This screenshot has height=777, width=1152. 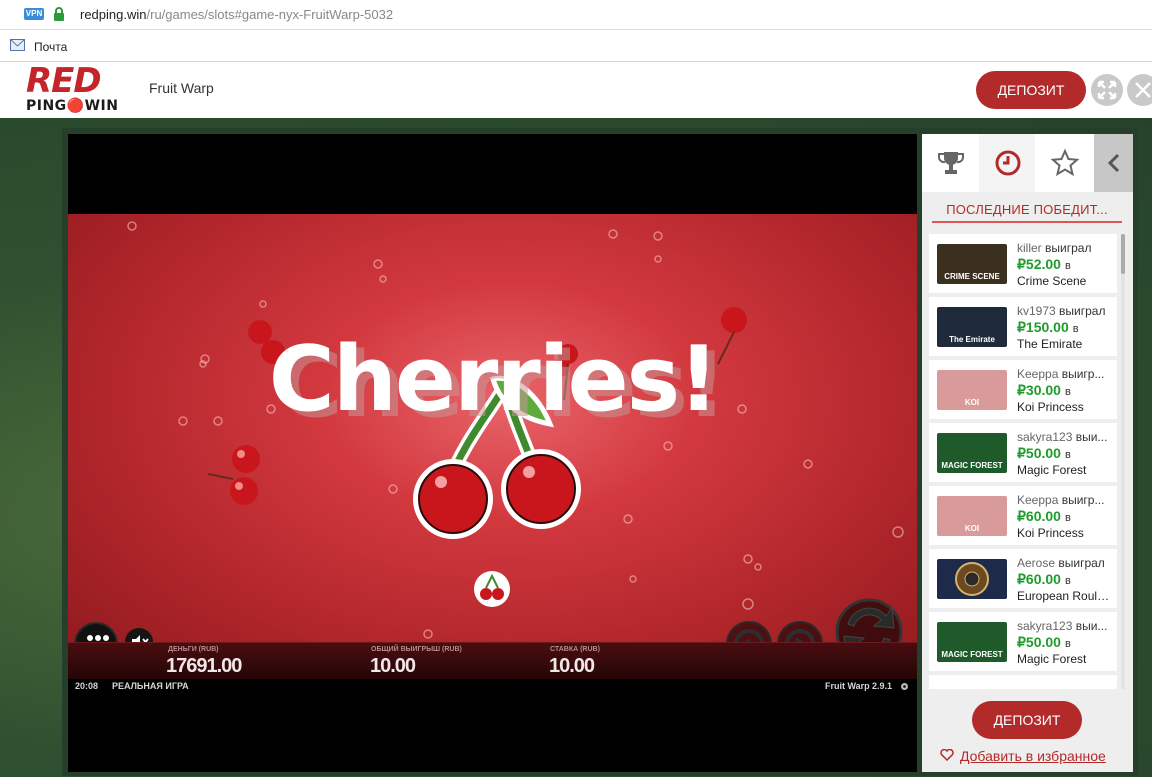 I want to click on money-value: 17691.00, so click(x=204, y=666).